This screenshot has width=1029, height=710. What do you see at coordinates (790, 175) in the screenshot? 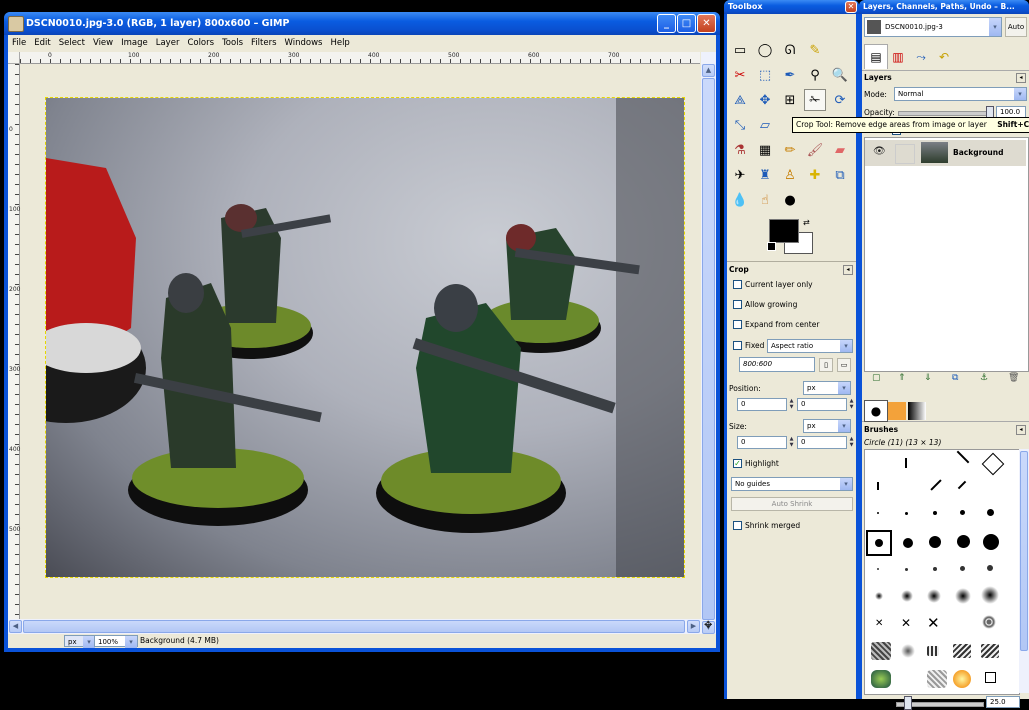
I see `clone-icon: ♙` at bounding box center [790, 175].